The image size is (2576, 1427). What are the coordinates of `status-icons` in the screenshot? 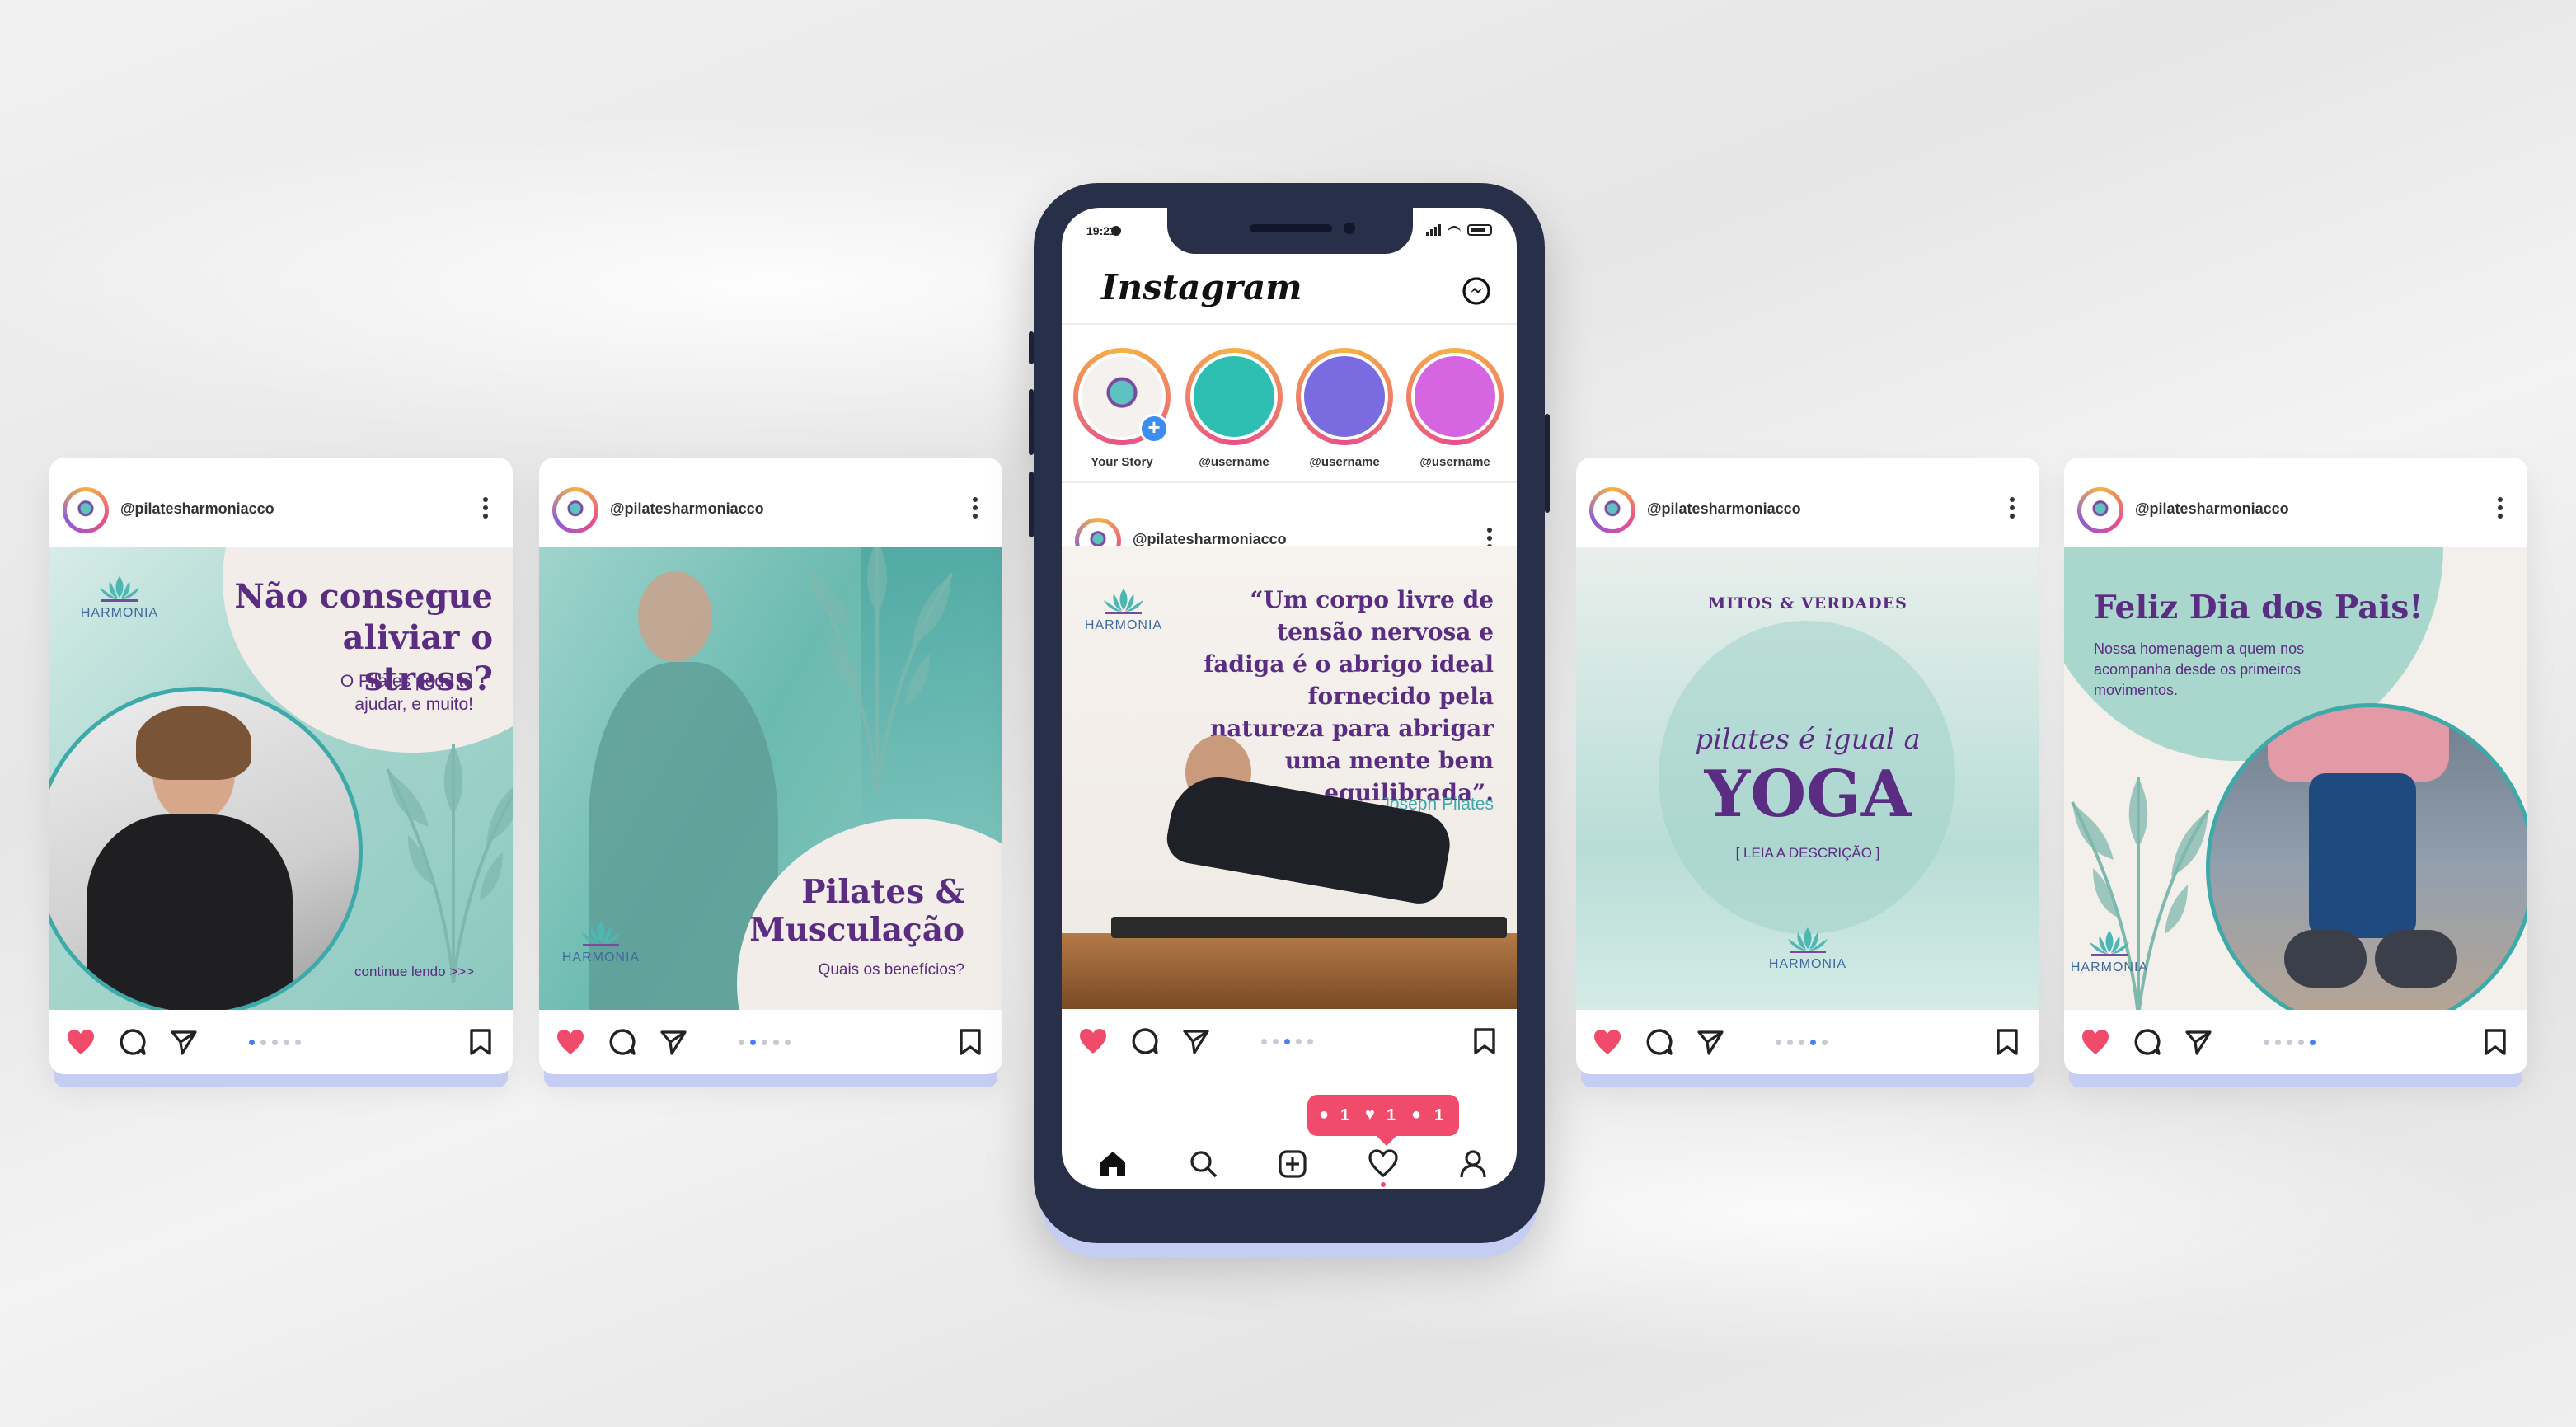 It's located at (1459, 230).